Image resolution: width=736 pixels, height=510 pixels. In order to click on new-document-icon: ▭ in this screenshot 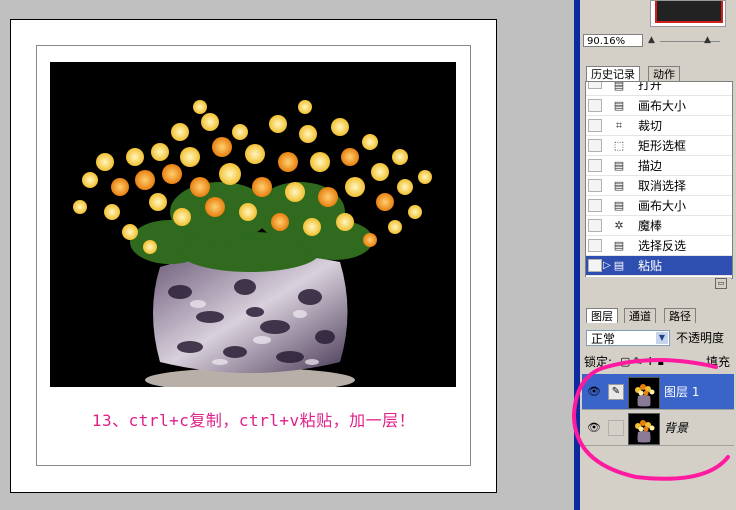, I will do `click(721, 283)`.